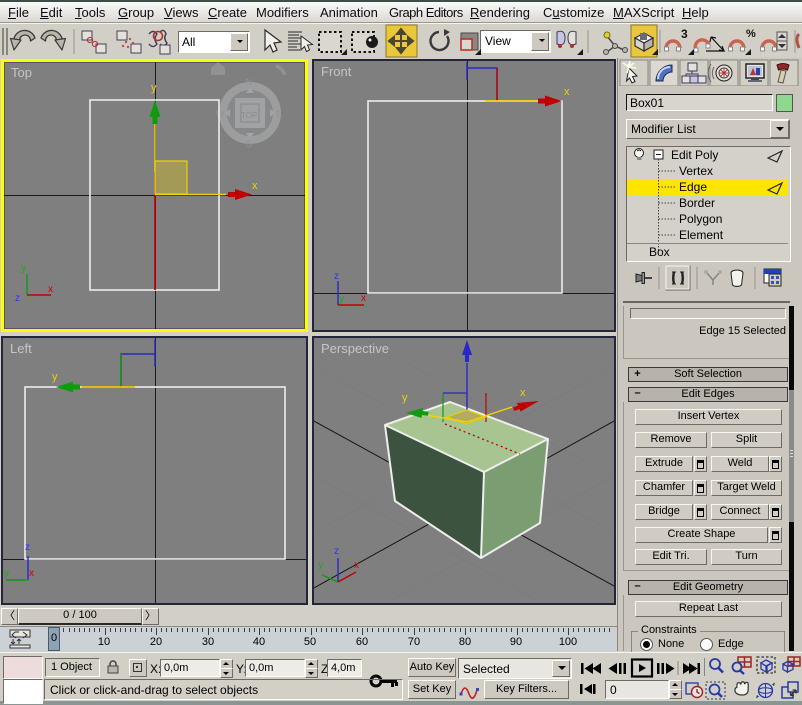 This screenshot has width=802, height=705. What do you see at coordinates (21, 348) in the screenshot?
I see `svg-text: Left` at bounding box center [21, 348].